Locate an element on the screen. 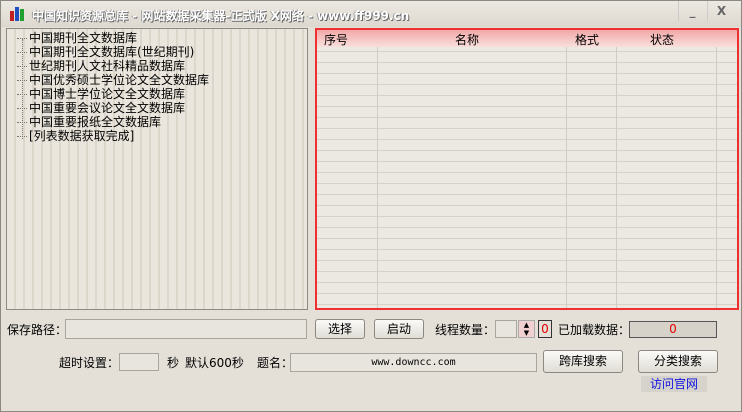 The height and width of the screenshot is (412, 742). tree-item: [列表数据获取完成] is located at coordinates (162, 136).